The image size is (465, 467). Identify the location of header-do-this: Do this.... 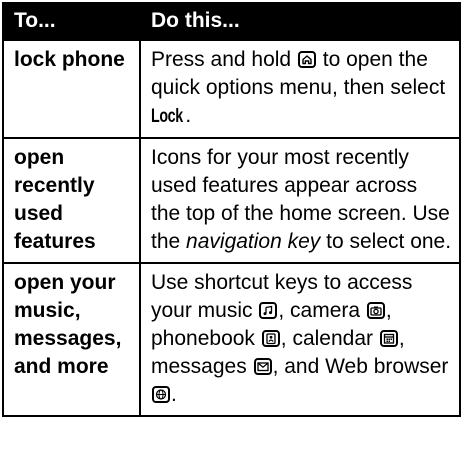
(300, 21).